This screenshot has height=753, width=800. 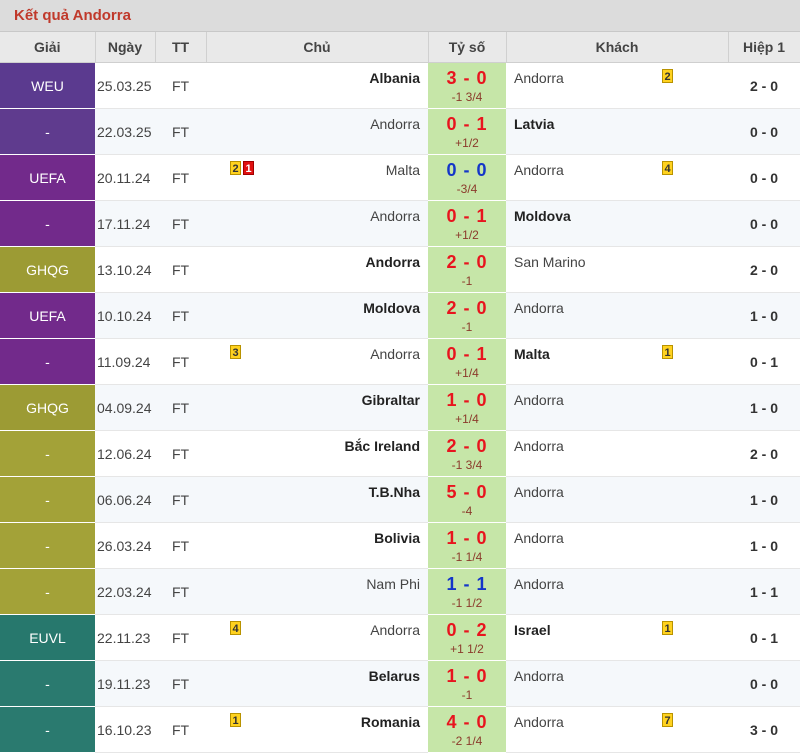 I want to click on home-team-cell: 1 Romania, so click(x=317, y=729).